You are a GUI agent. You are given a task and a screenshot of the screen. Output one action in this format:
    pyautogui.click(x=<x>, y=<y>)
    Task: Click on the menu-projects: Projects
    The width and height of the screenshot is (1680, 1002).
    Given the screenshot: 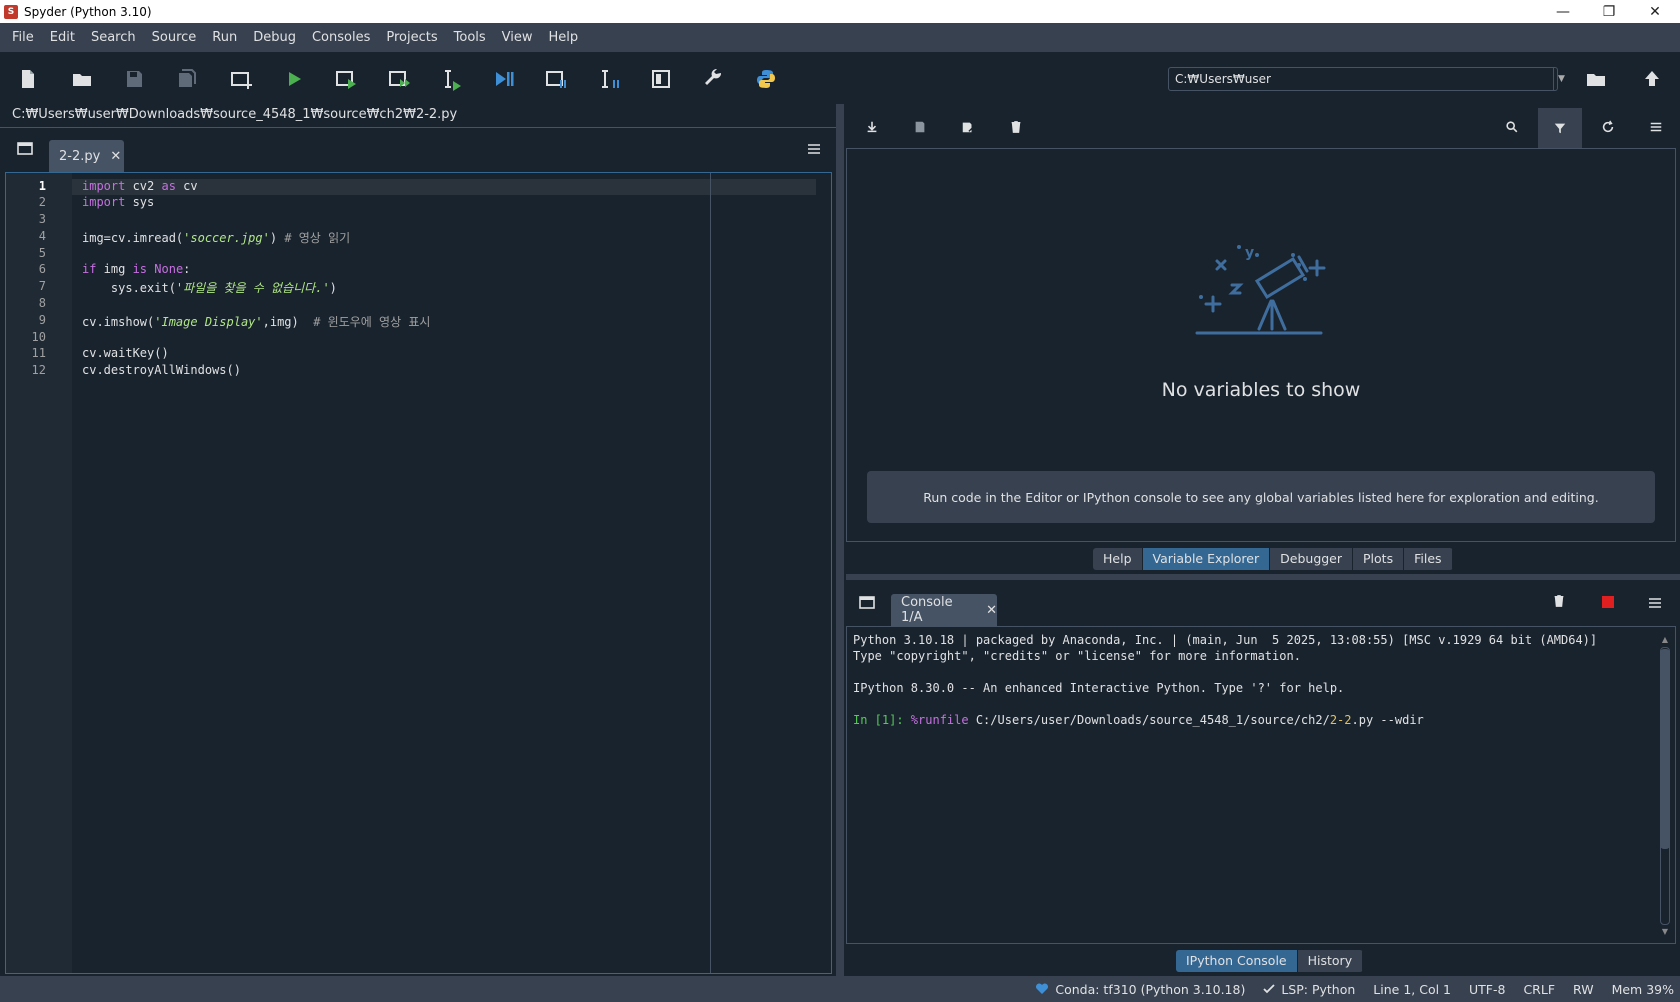 What is the action you would take?
    pyautogui.click(x=411, y=37)
    